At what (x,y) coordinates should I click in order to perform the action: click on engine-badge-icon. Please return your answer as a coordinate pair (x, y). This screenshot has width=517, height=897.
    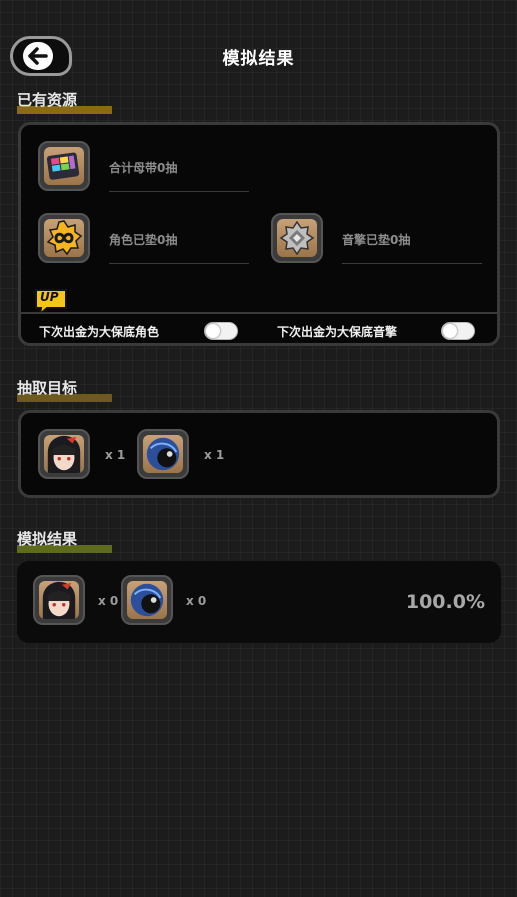
    Looking at the image, I should click on (297, 238).